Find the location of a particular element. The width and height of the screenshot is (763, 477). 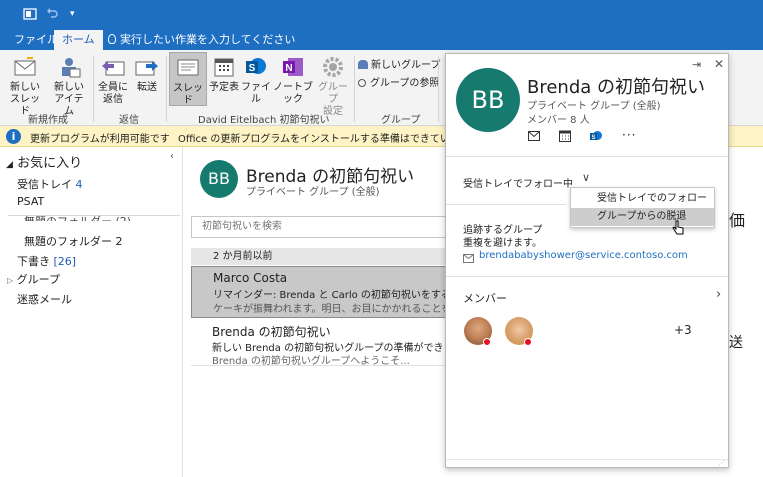

more-members-count: +3 is located at coordinates (683, 330).